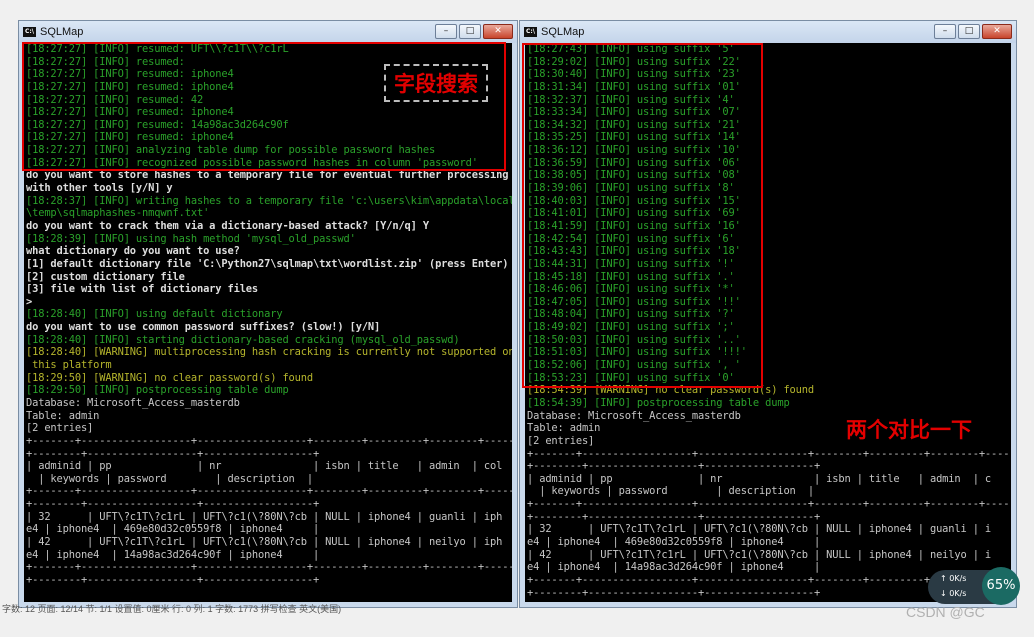  What do you see at coordinates (642, 215) in the screenshot?
I see `highlight-box-right` at bounding box center [642, 215].